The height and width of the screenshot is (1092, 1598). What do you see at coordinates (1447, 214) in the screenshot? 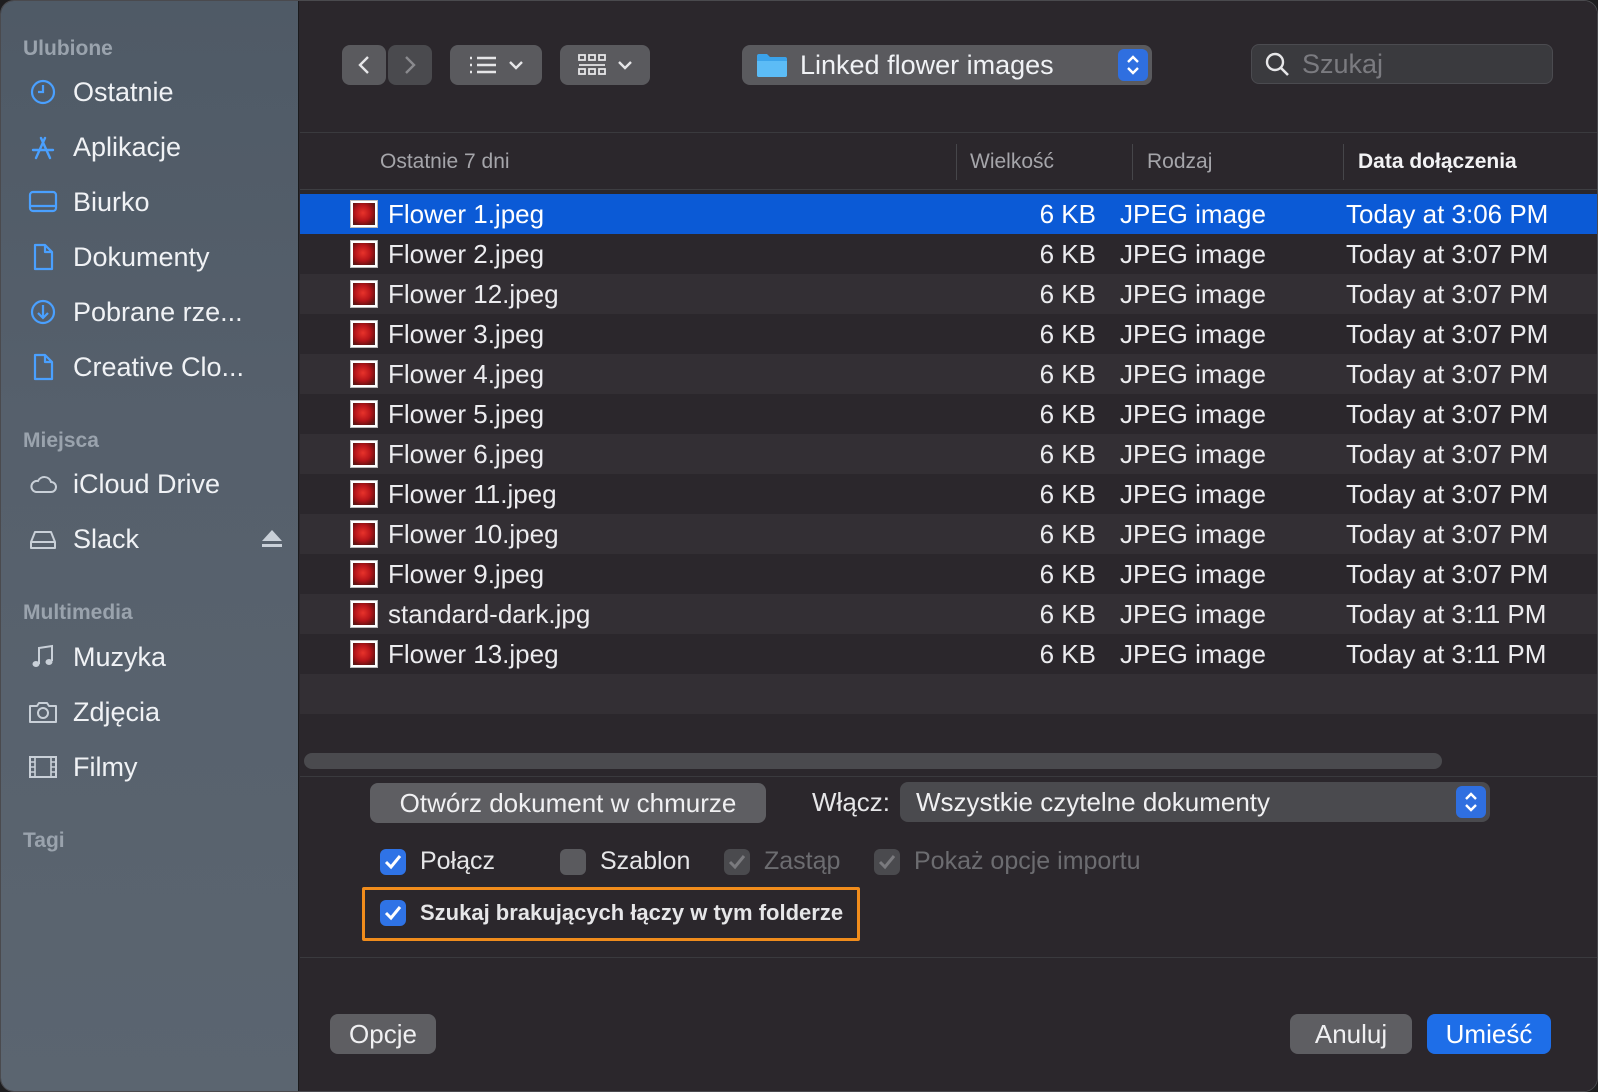
I see `file-date: Today at 3:06 PM` at bounding box center [1447, 214].